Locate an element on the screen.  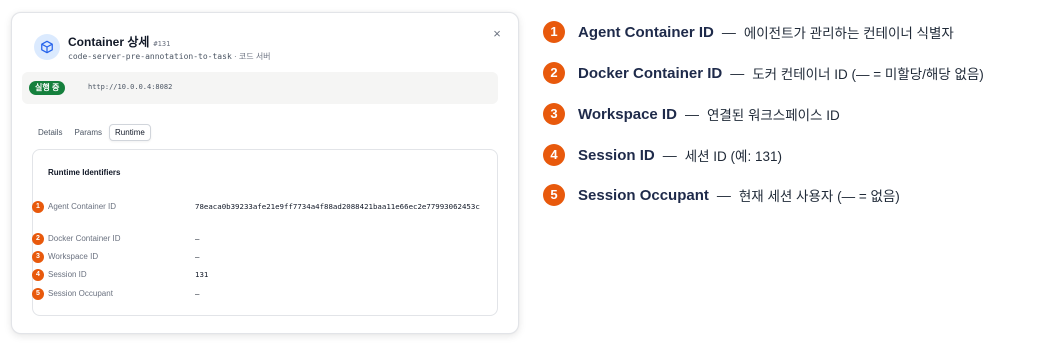
row-number-badge: 2 is located at coordinates (38, 239).